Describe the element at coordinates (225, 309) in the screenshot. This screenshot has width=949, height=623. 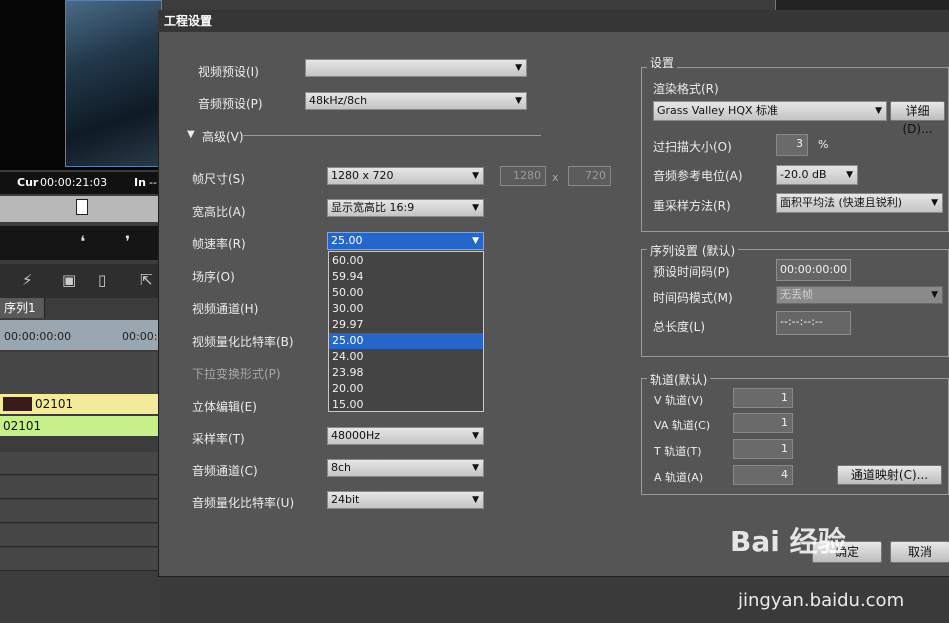
I see `video-channel-label: 视频通道(H)` at that location.